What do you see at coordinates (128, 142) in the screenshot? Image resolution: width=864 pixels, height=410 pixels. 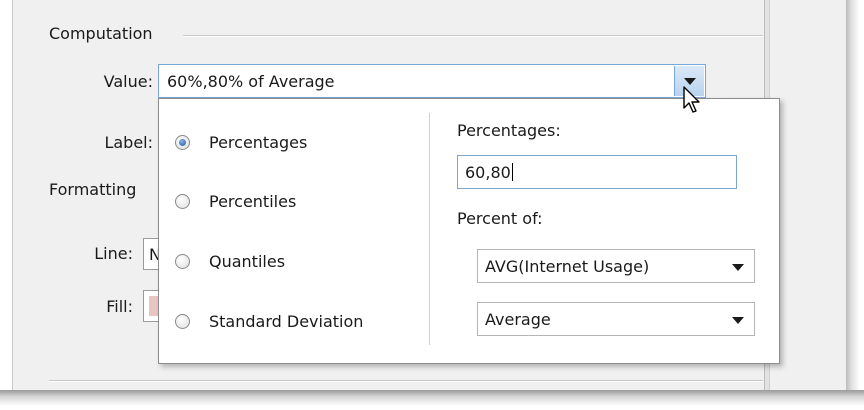 I see `label-label: Label:` at bounding box center [128, 142].